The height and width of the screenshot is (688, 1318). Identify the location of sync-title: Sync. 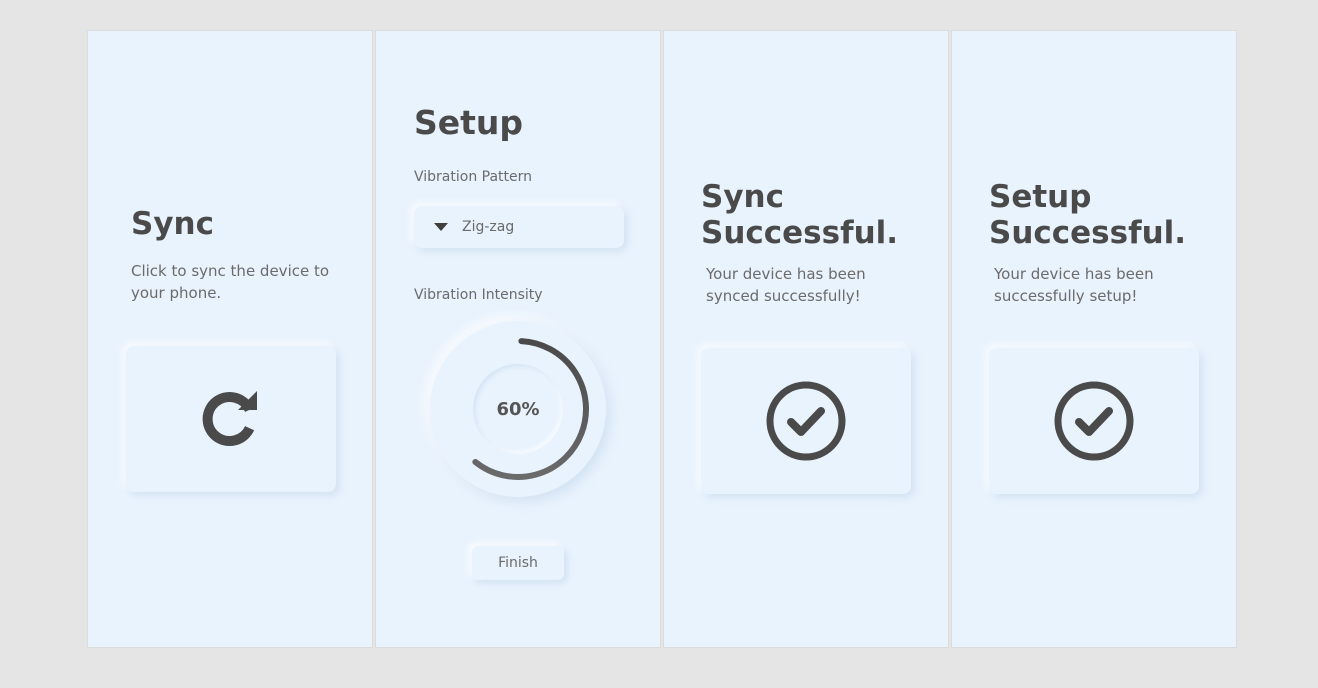
(172, 224).